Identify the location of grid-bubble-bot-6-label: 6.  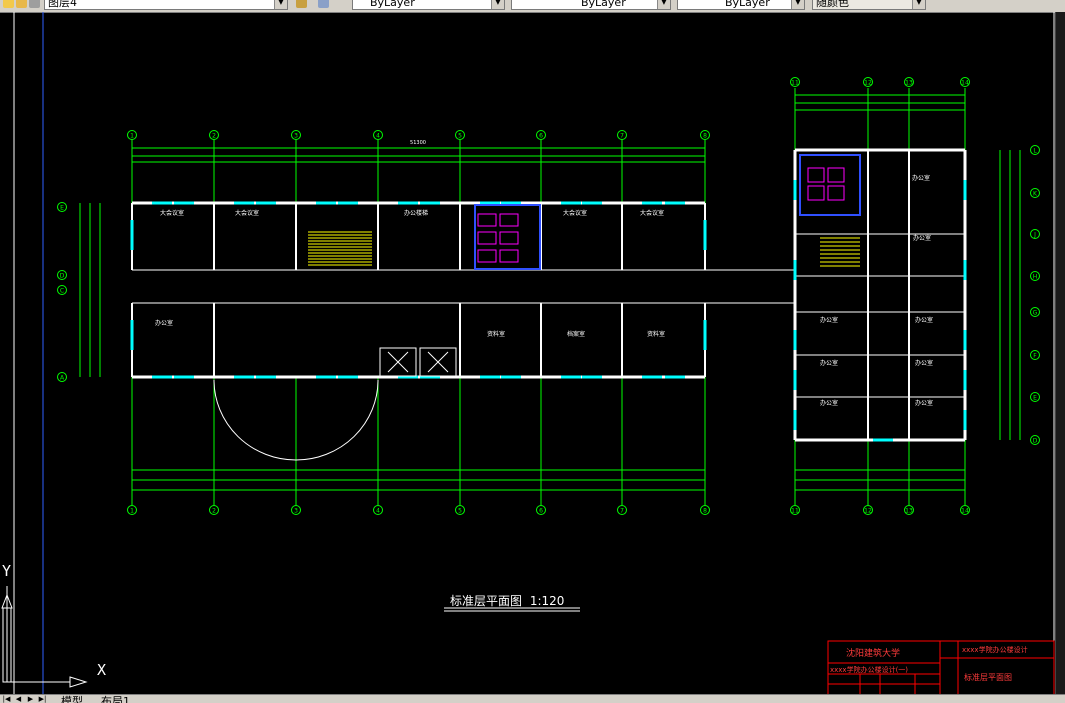
(541, 511).